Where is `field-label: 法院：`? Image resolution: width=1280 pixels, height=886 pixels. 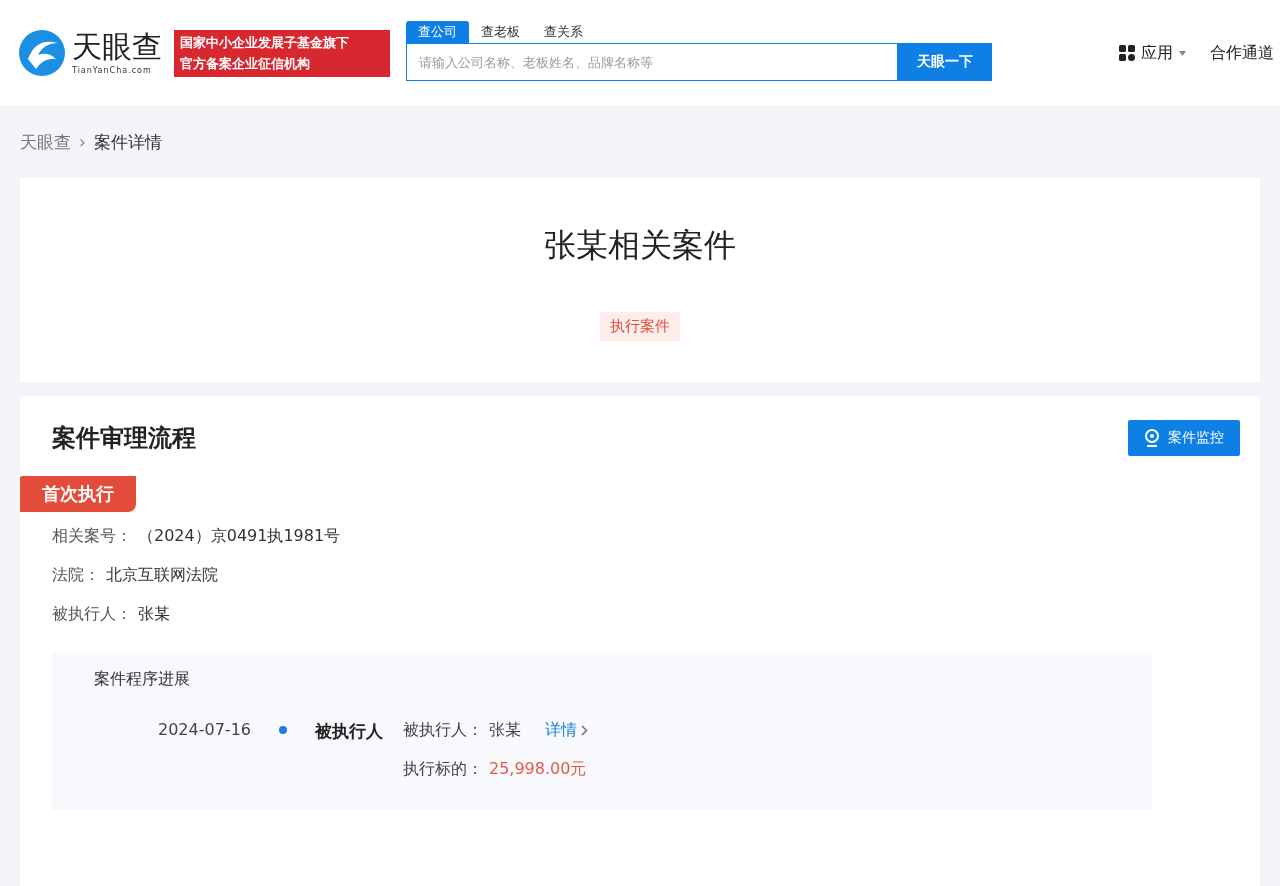
field-label: 法院： is located at coordinates (76, 575).